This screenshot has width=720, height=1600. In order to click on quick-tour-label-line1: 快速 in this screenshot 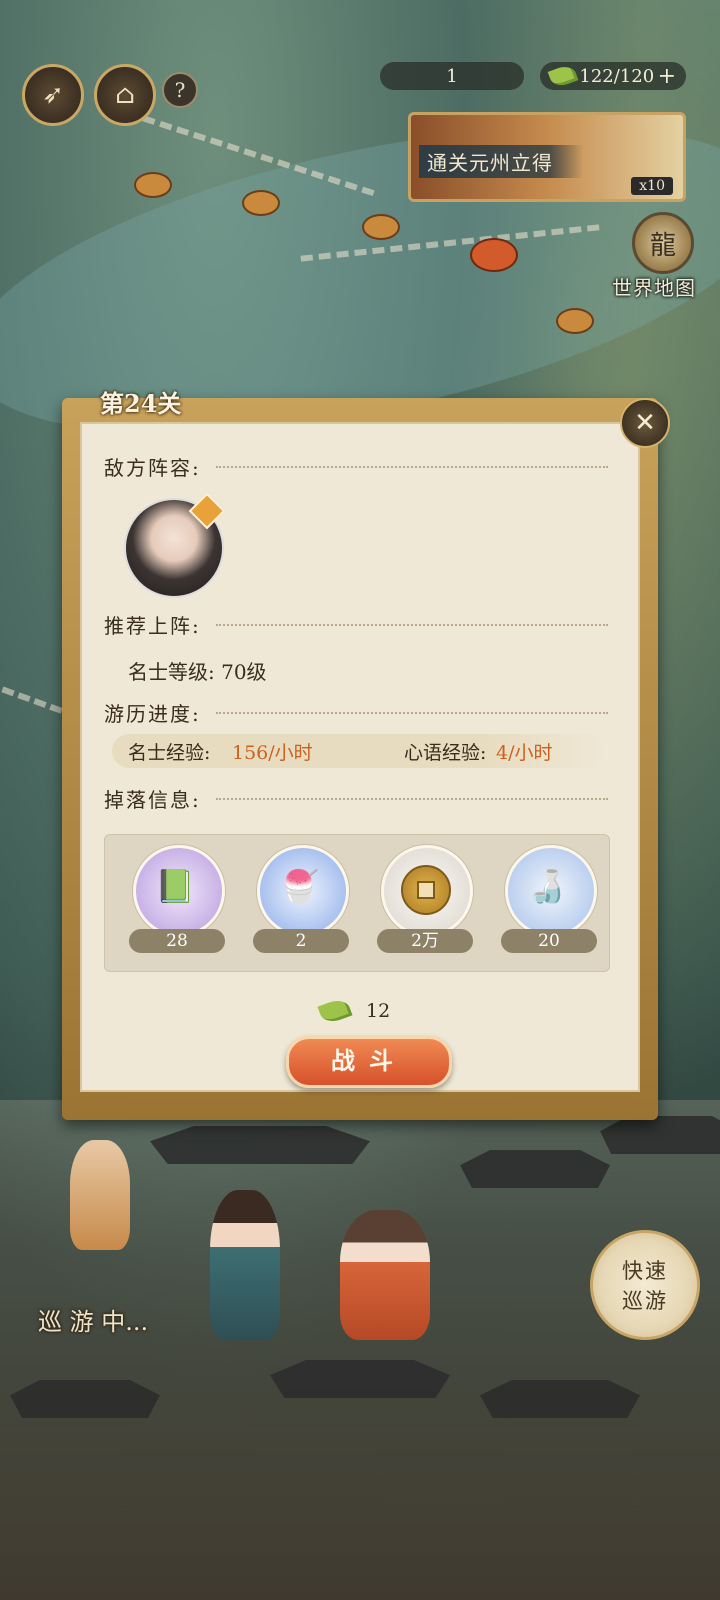, I will do `click(645, 1271)`.